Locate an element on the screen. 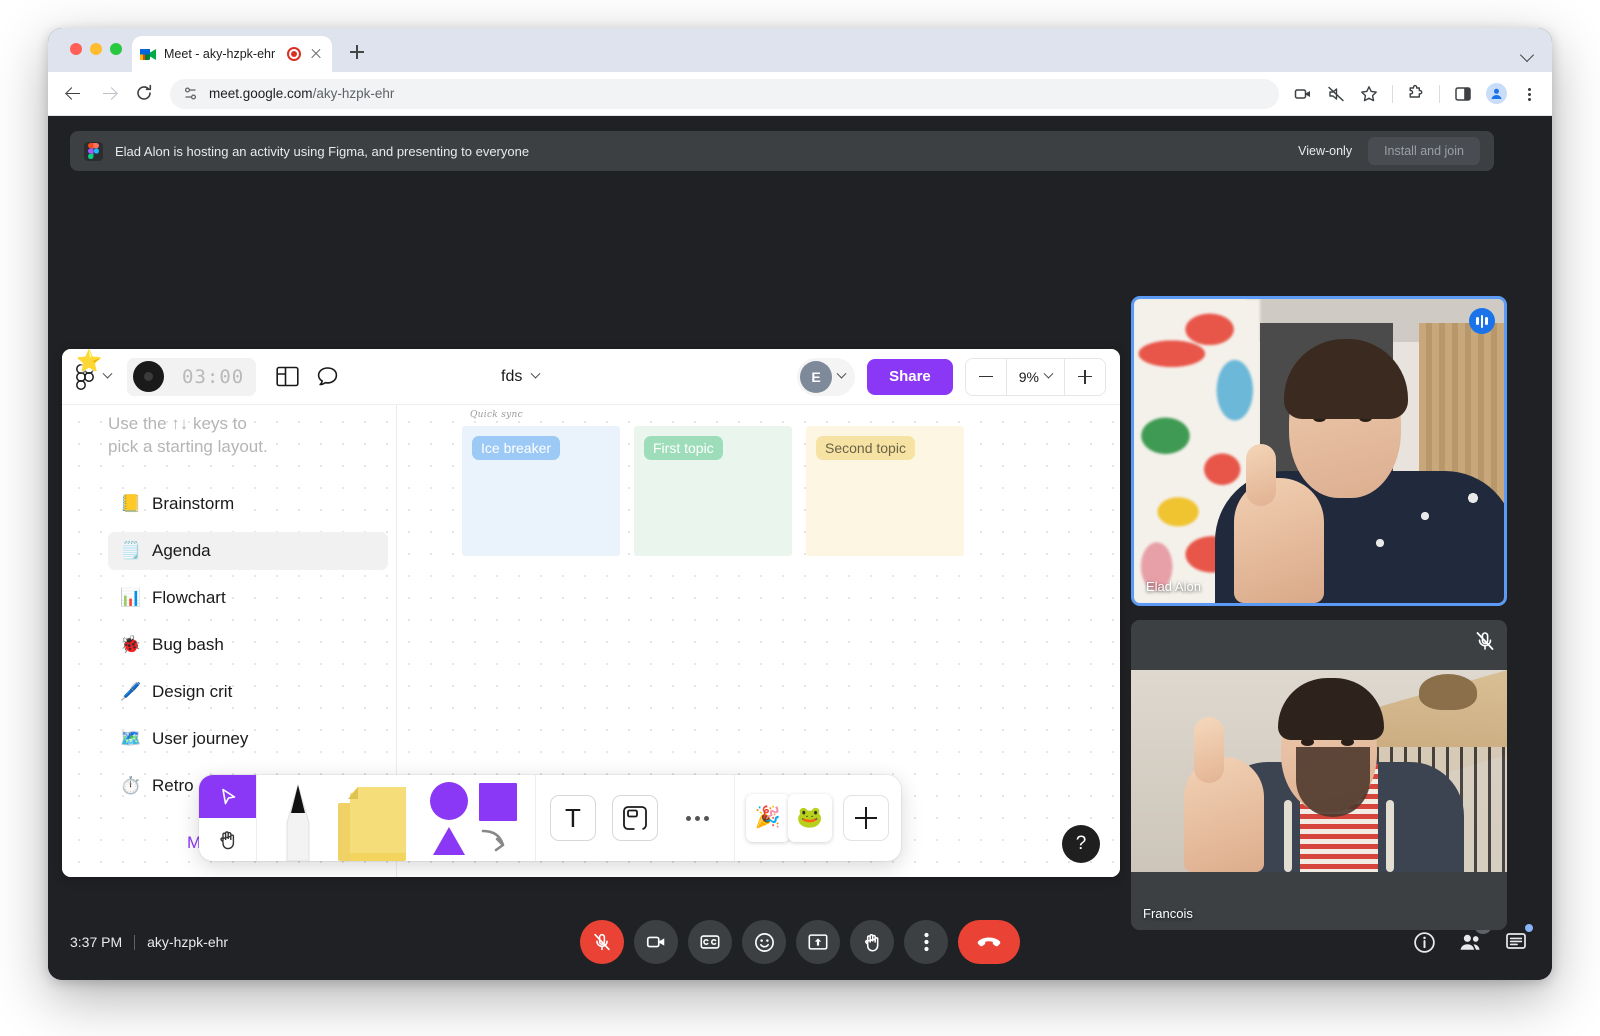  tab-list-chevron-down-icon is located at coordinates (1527, 55).